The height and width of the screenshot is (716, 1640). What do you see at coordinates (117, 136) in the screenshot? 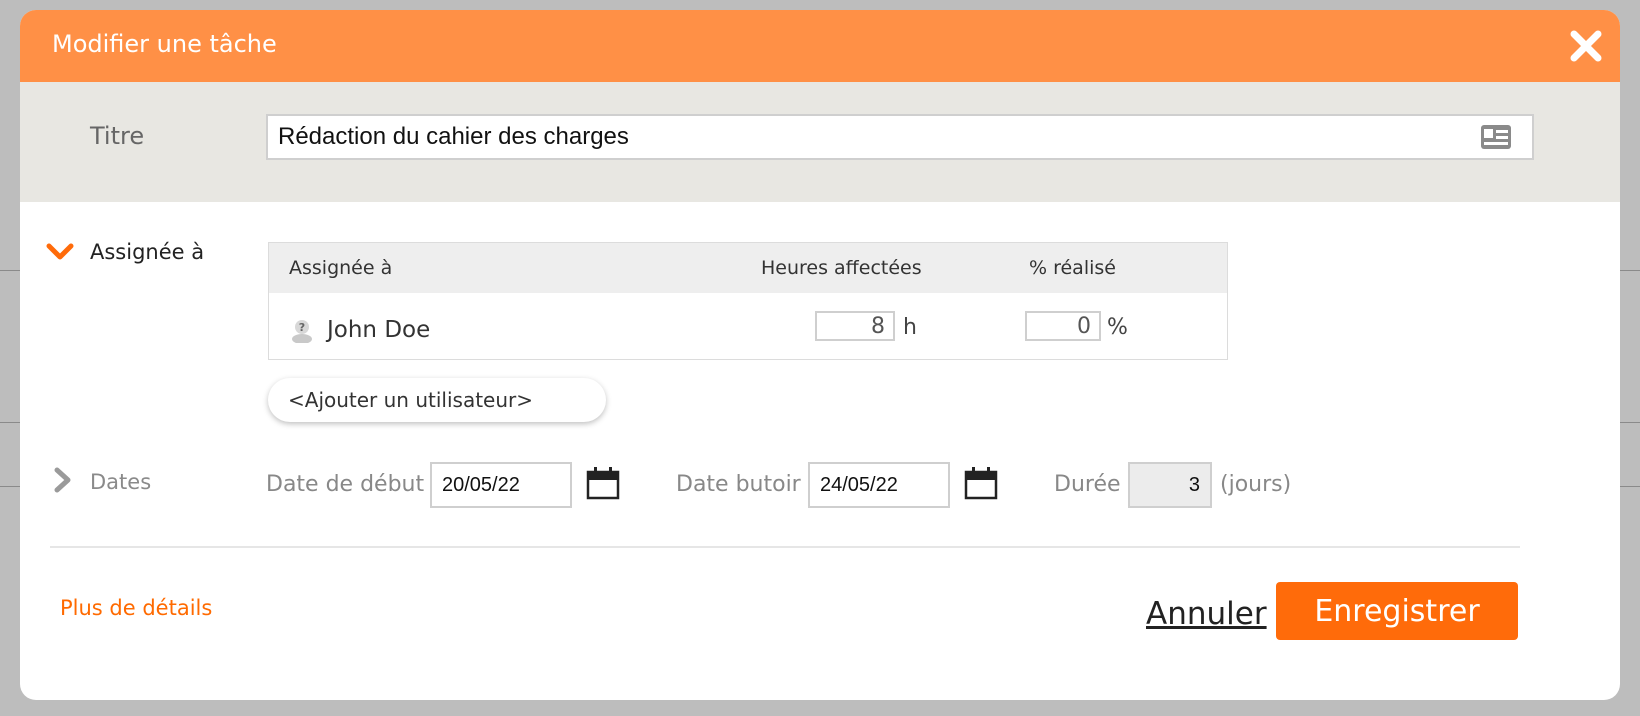
I see `title-label: Titre` at bounding box center [117, 136].